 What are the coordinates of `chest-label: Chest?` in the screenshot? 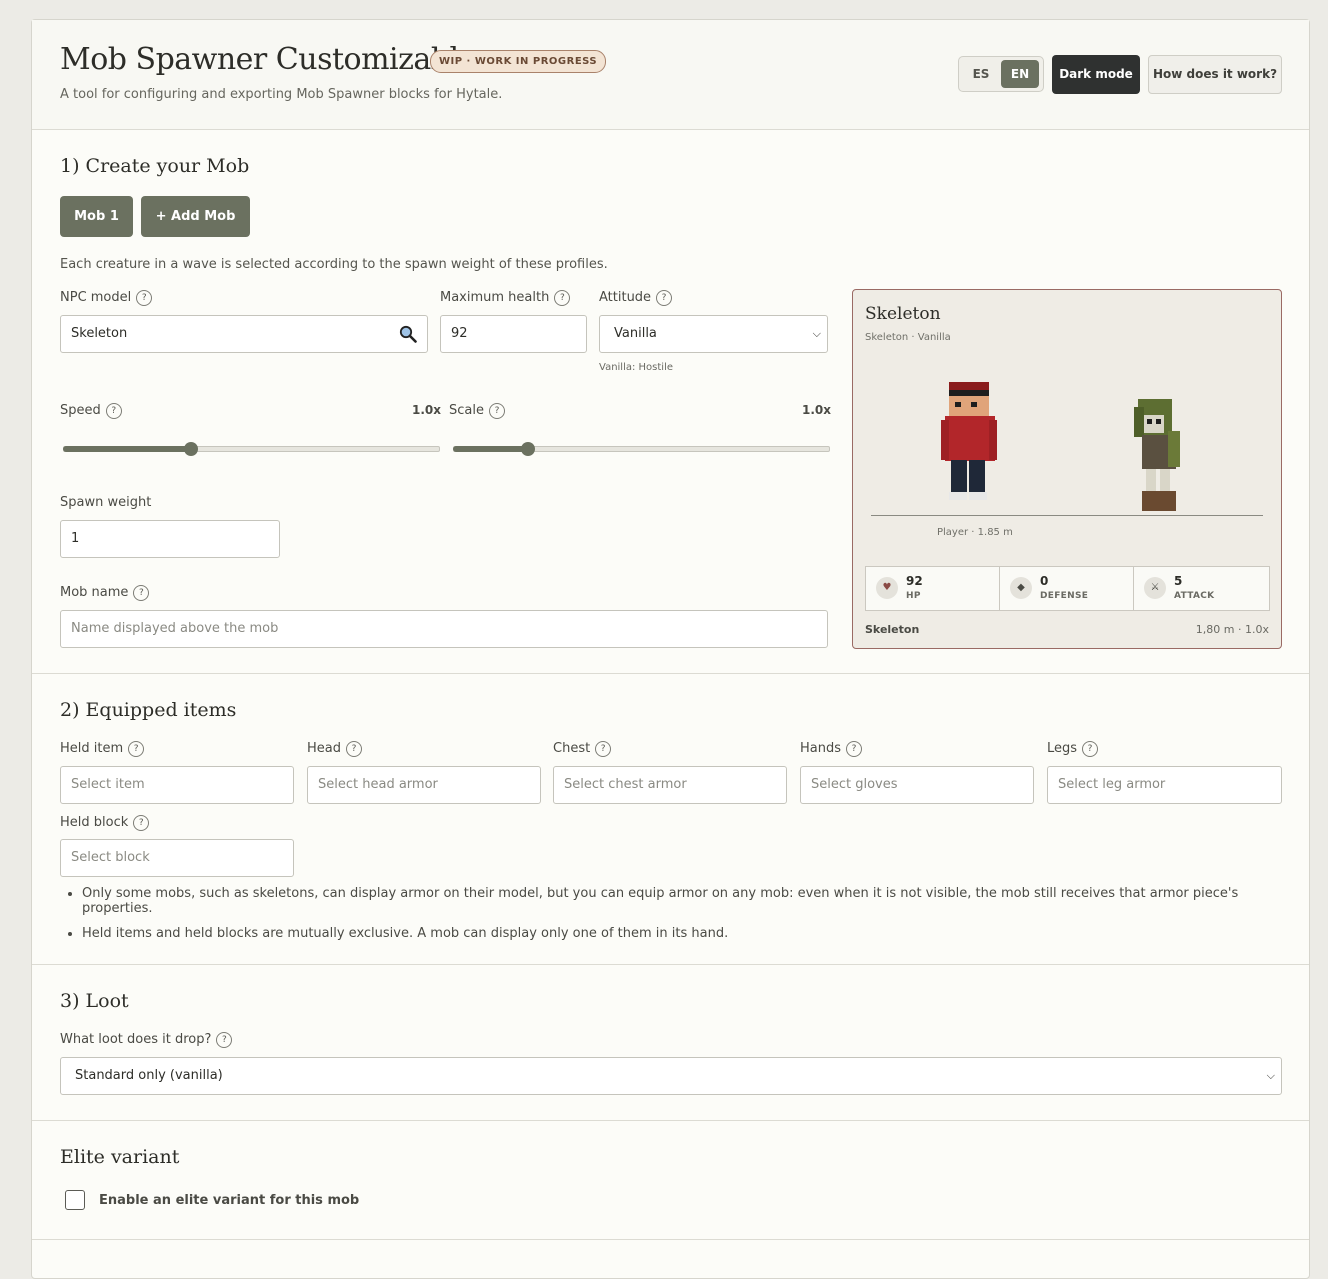 It's located at (582, 749).